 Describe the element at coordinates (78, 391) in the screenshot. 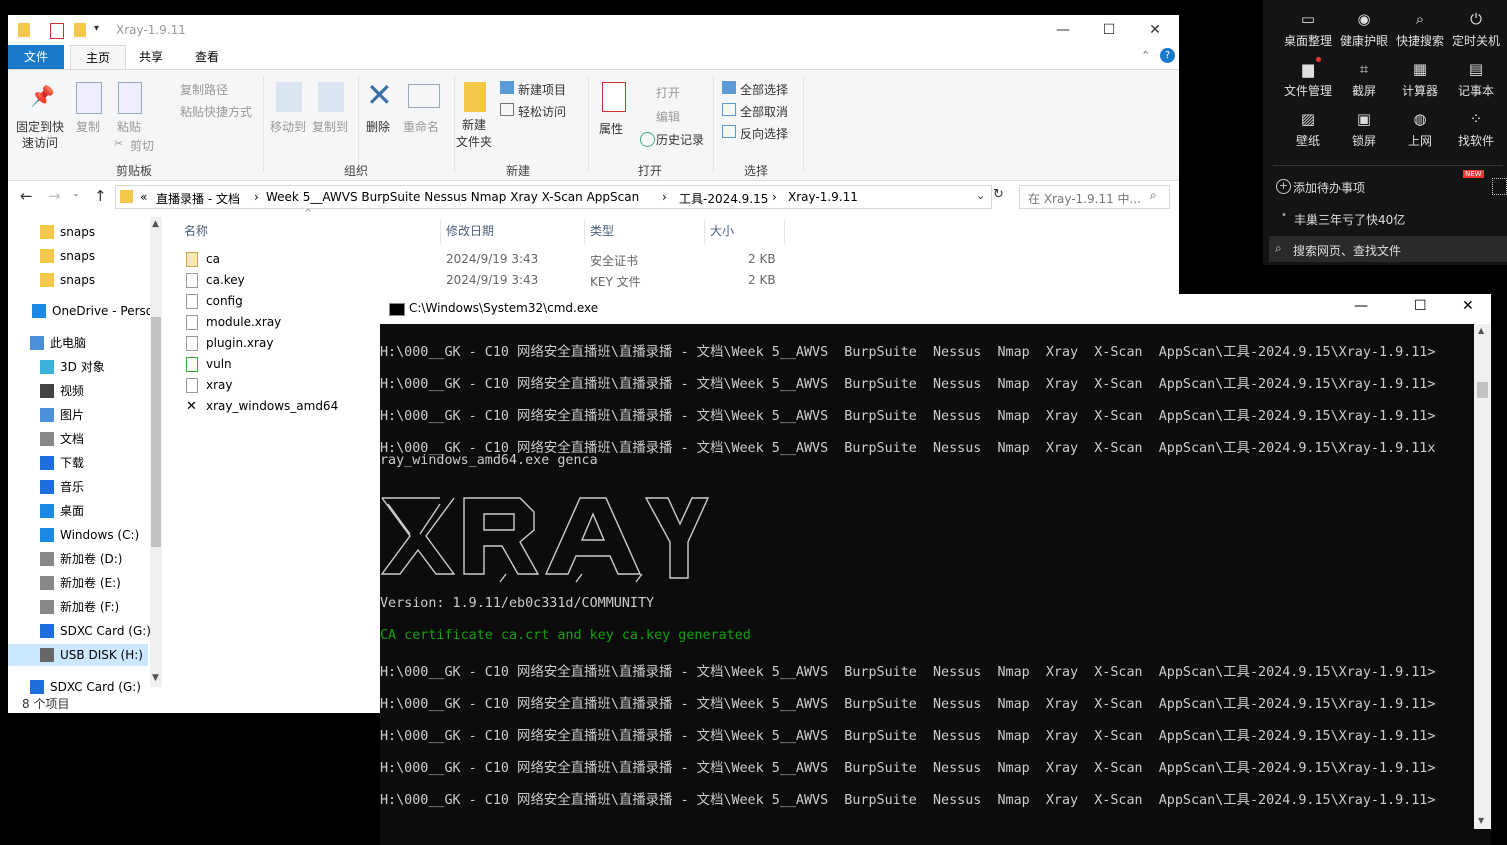

I see `nav-item: 视频` at that location.